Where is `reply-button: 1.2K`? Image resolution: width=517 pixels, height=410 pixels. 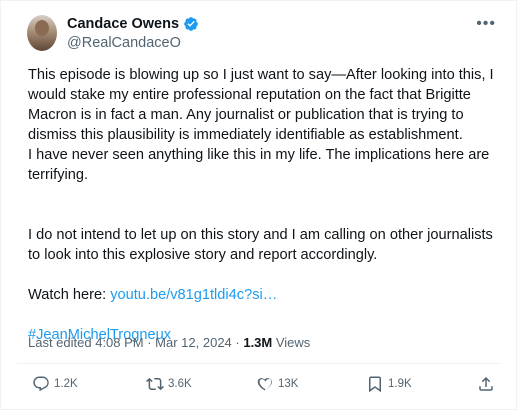 reply-button: 1.2K is located at coordinates (55, 384).